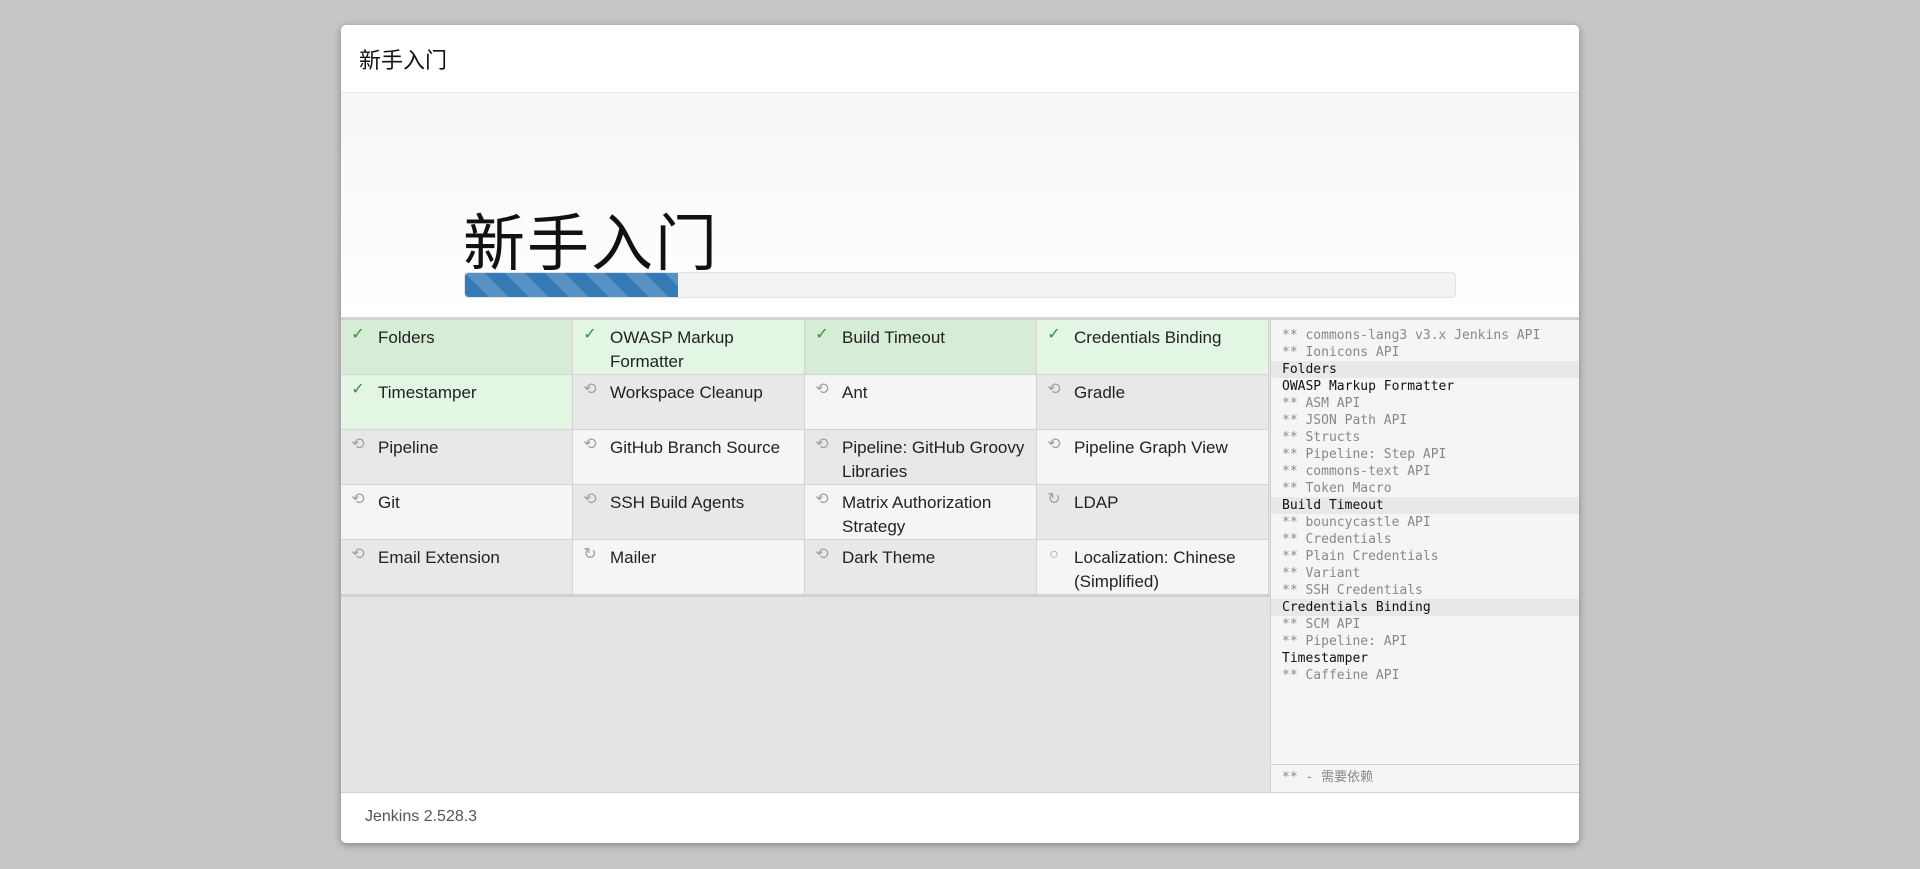 The image size is (1920, 869). What do you see at coordinates (1153, 457) in the screenshot?
I see `plugin-item: ⟲ Pipeline Graph View` at bounding box center [1153, 457].